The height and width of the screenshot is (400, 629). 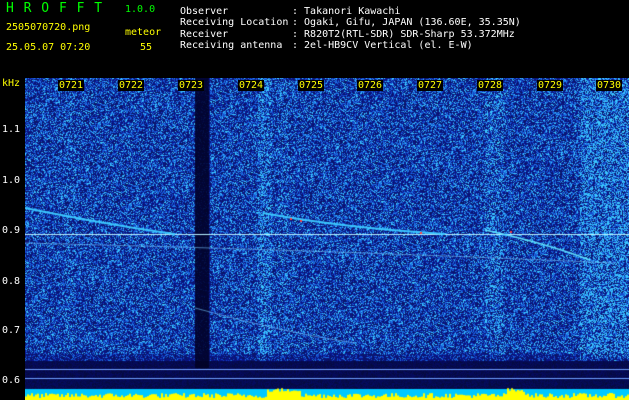 I want to click on x-tick-0724: 0724, so click(x=251, y=85).